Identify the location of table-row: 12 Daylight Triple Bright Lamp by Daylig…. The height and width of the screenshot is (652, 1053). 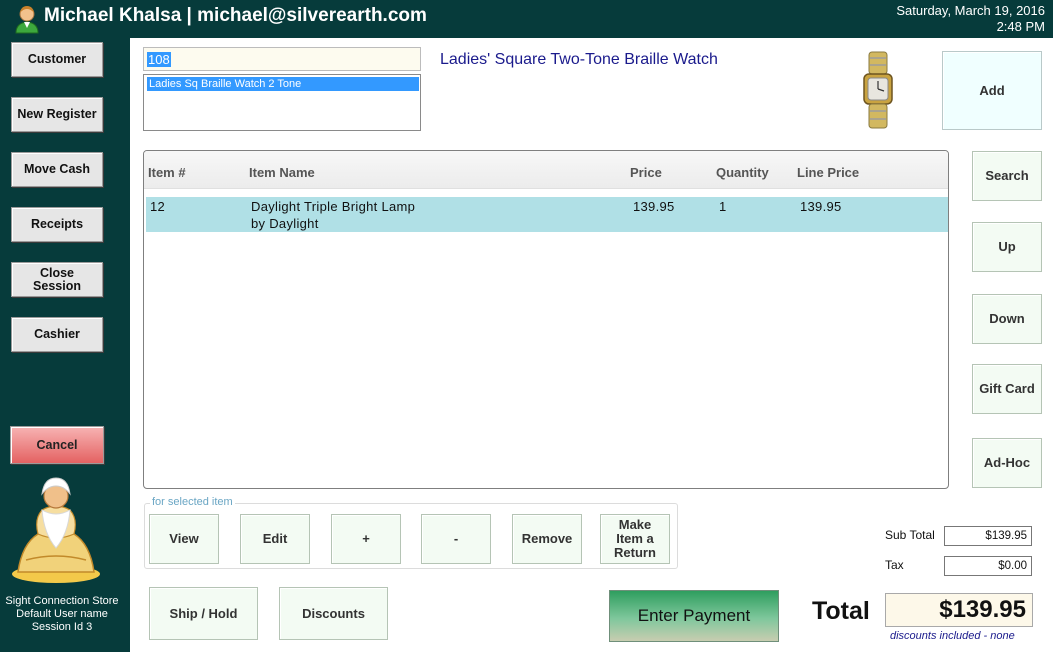
(547, 214).